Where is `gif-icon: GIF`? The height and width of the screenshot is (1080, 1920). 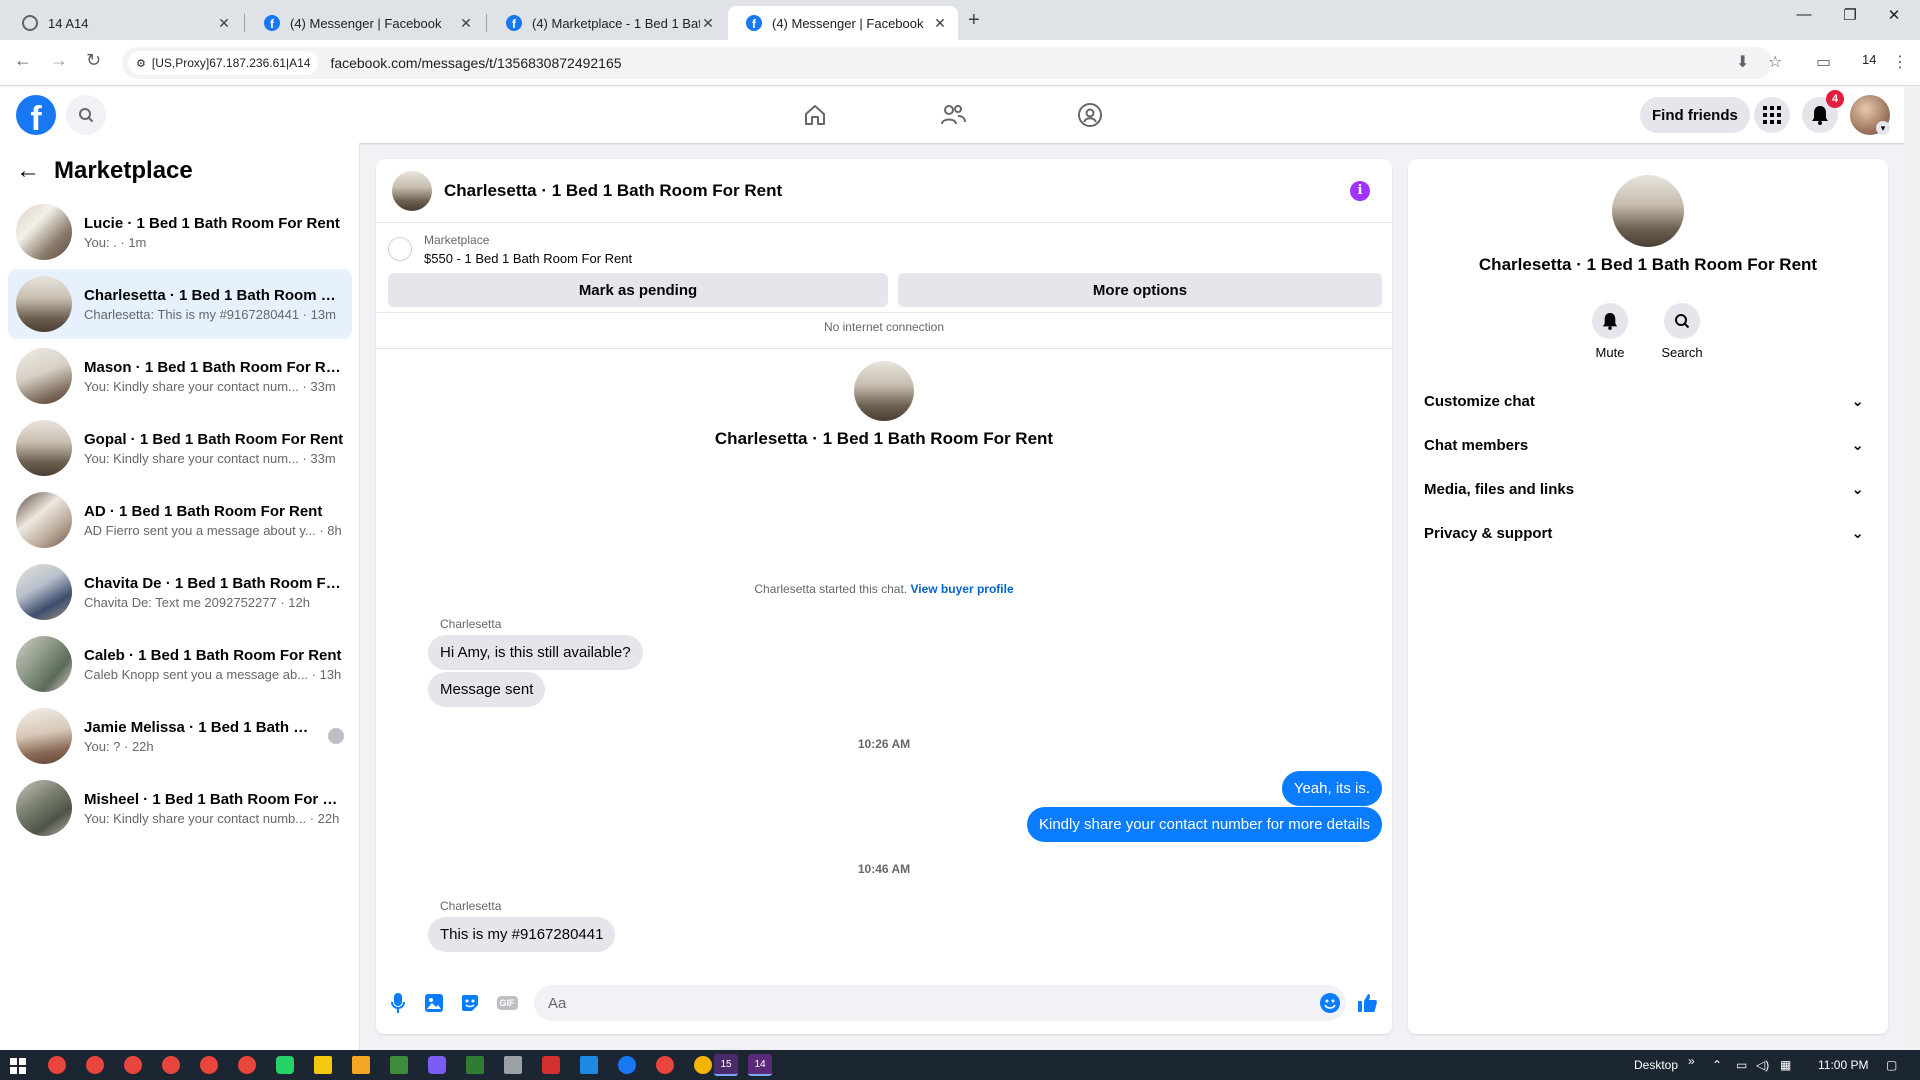 gif-icon: GIF is located at coordinates (507, 1003).